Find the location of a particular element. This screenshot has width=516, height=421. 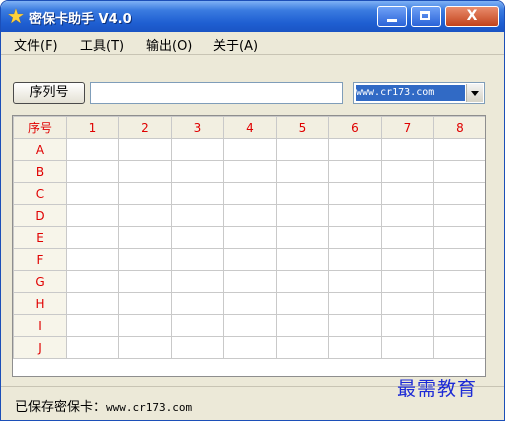

menu-tools: 工具(T) is located at coordinates (102, 44).